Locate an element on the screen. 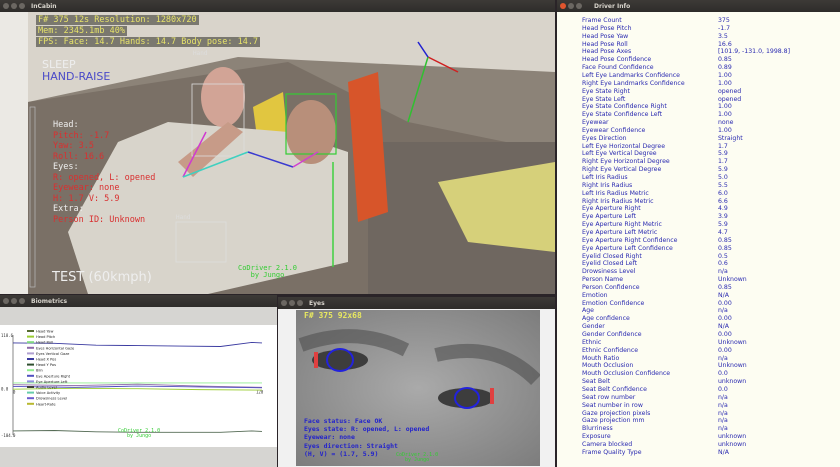  title-bar: InCabin is located at coordinates (277, 6).